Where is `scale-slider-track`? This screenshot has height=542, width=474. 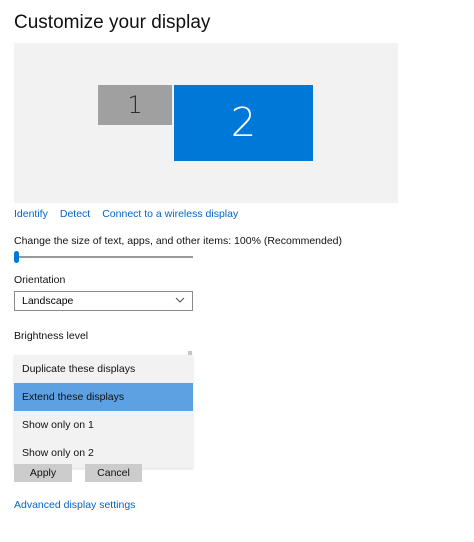 scale-slider-track is located at coordinates (103, 257).